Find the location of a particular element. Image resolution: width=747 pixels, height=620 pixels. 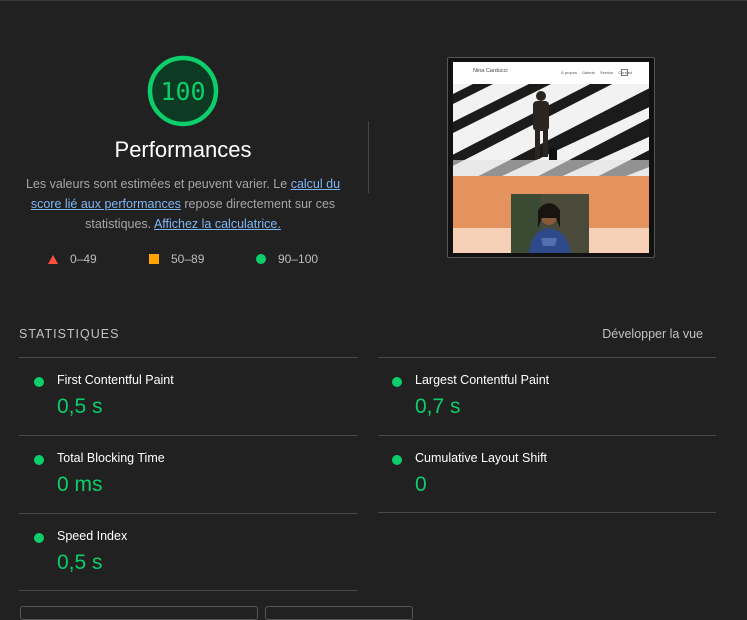

thumbnail-instagram-icon is located at coordinates (624, 72).